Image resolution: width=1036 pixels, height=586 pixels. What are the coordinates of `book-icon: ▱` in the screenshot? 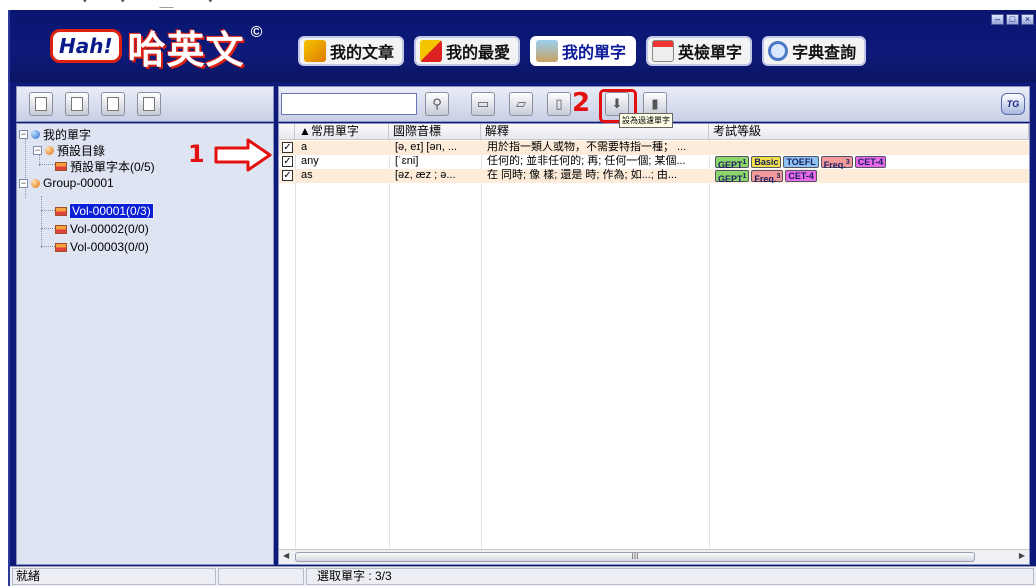 It's located at (521, 103).